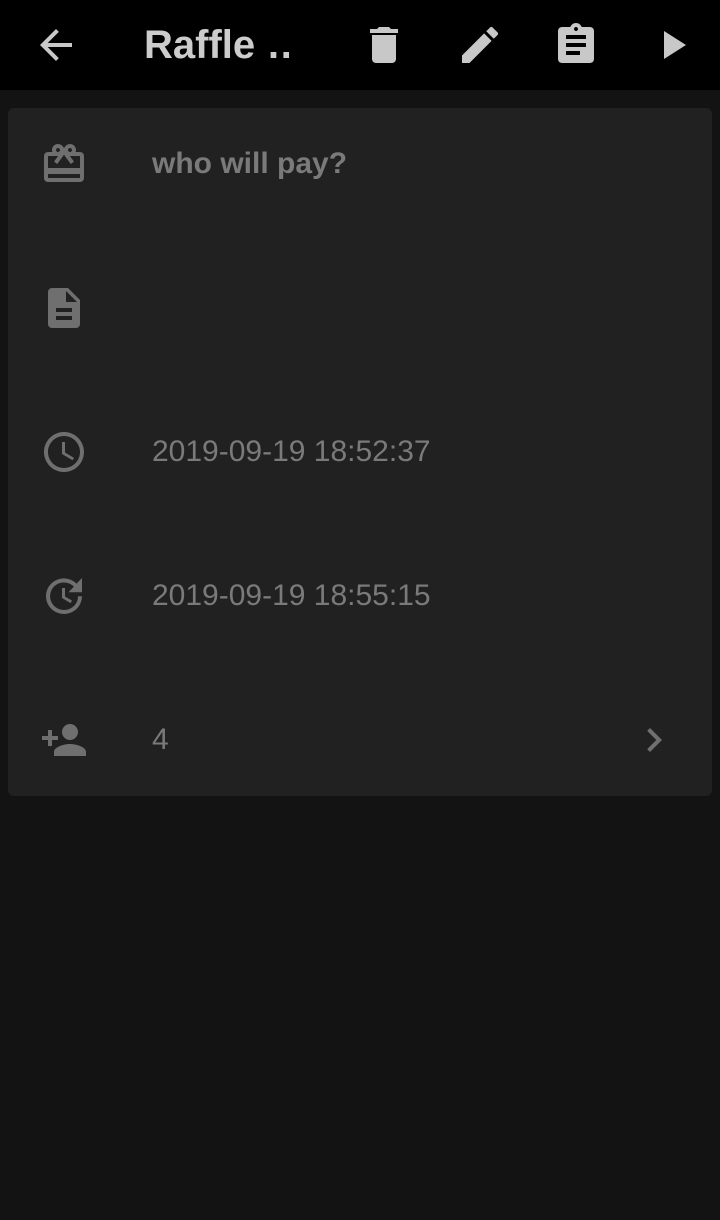 This screenshot has width=720, height=1220. What do you see at coordinates (654, 740) in the screenshot?
I see `chevron-right-icon` at bounding box center [654, 740].